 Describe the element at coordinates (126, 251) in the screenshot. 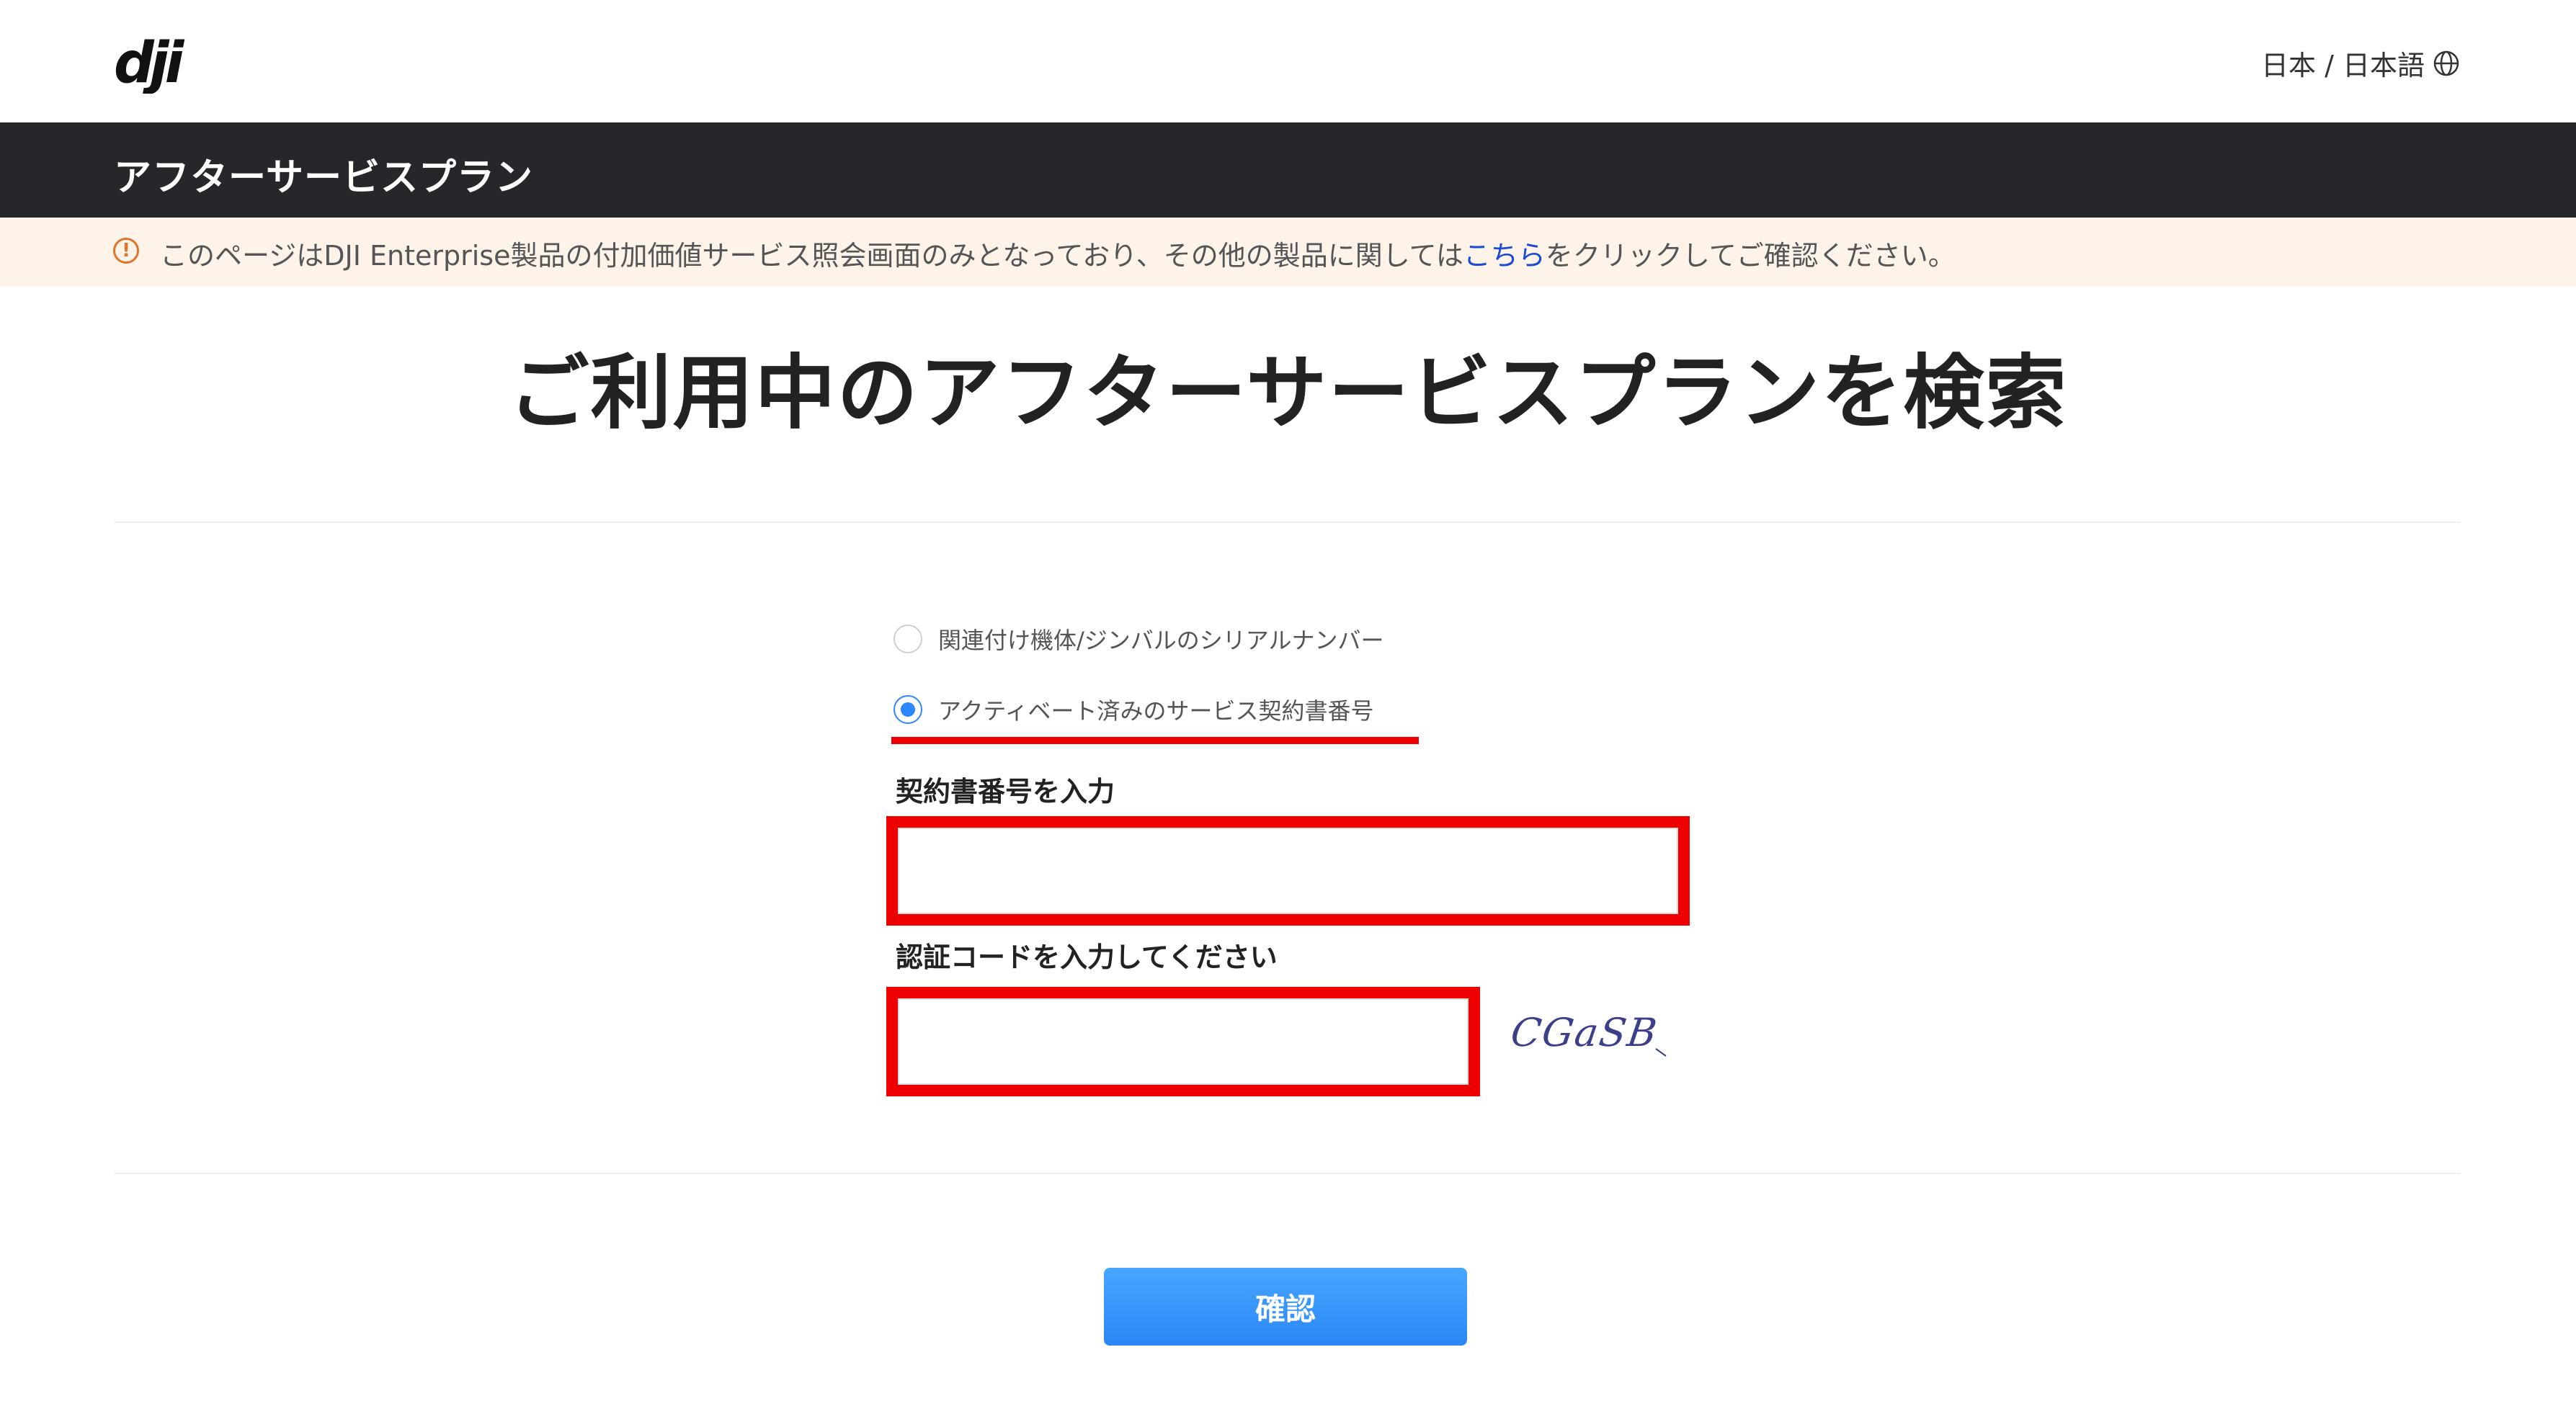

I see `warning-icon: !` at that location.